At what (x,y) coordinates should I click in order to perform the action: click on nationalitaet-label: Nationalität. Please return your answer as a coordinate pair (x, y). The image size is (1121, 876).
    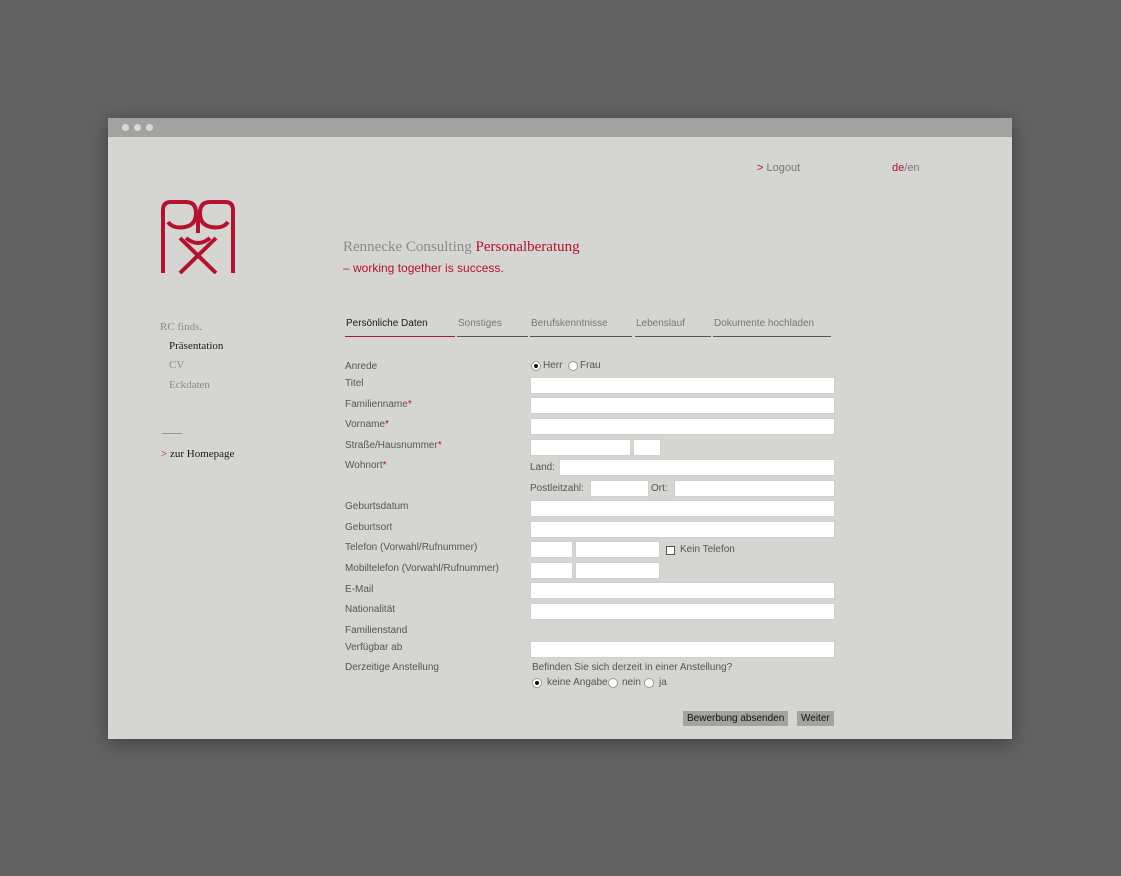
    Looking at the image, I should click on (370, 609).